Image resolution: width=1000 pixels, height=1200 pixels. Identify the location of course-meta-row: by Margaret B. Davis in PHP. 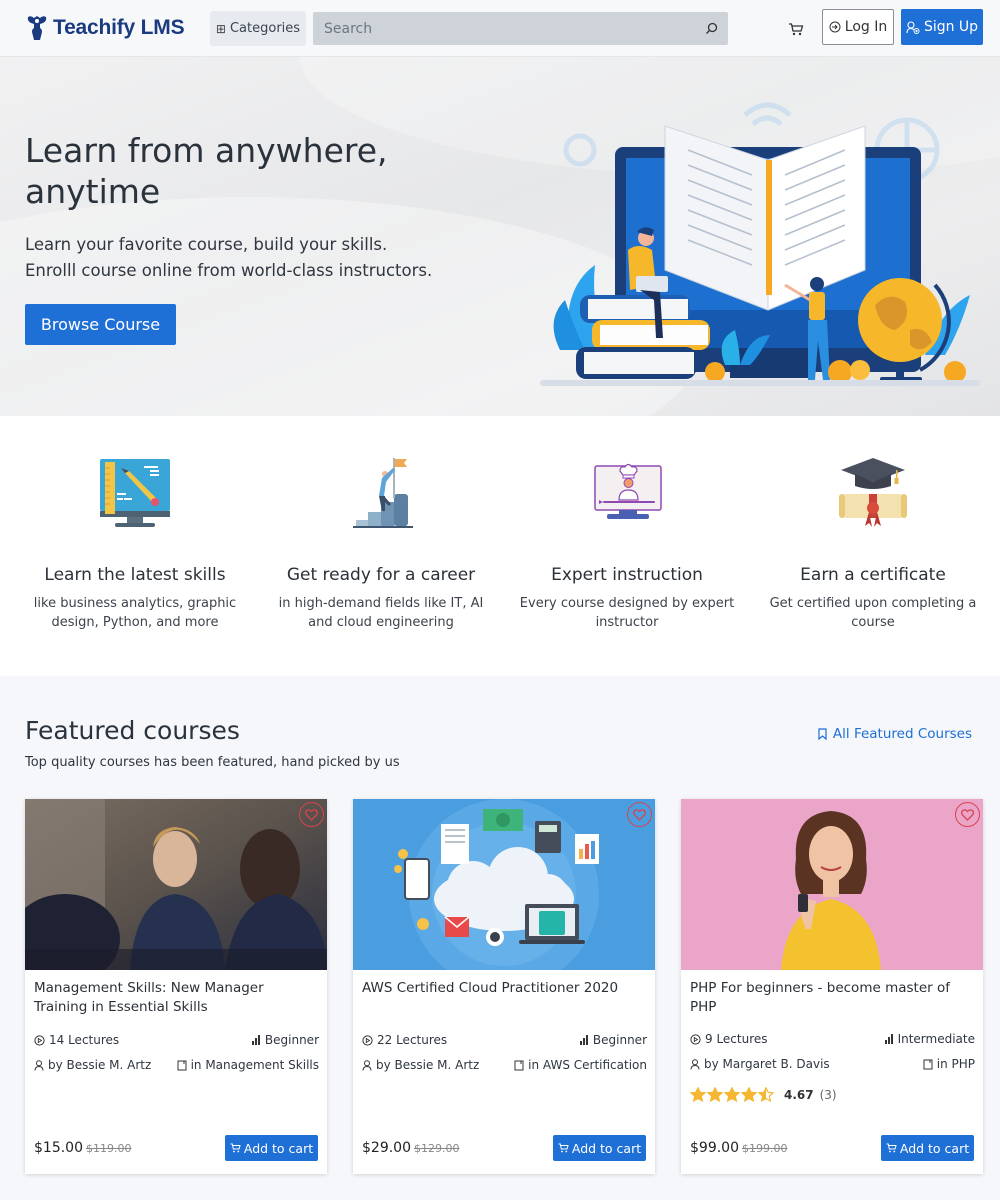
(832, 1064).